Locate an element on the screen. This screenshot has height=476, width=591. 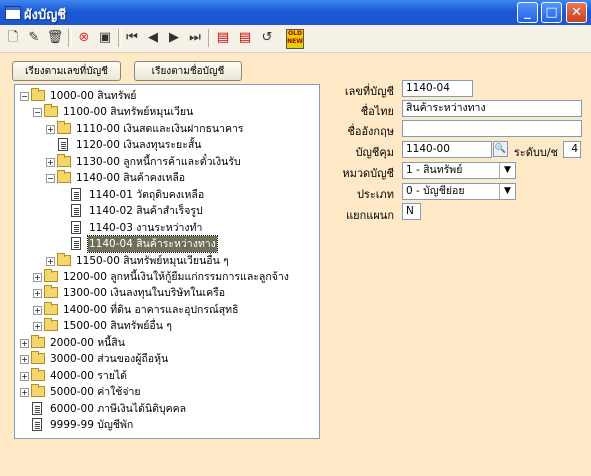
cancel-icon: ⊗ is located at coordinates (84, 38).